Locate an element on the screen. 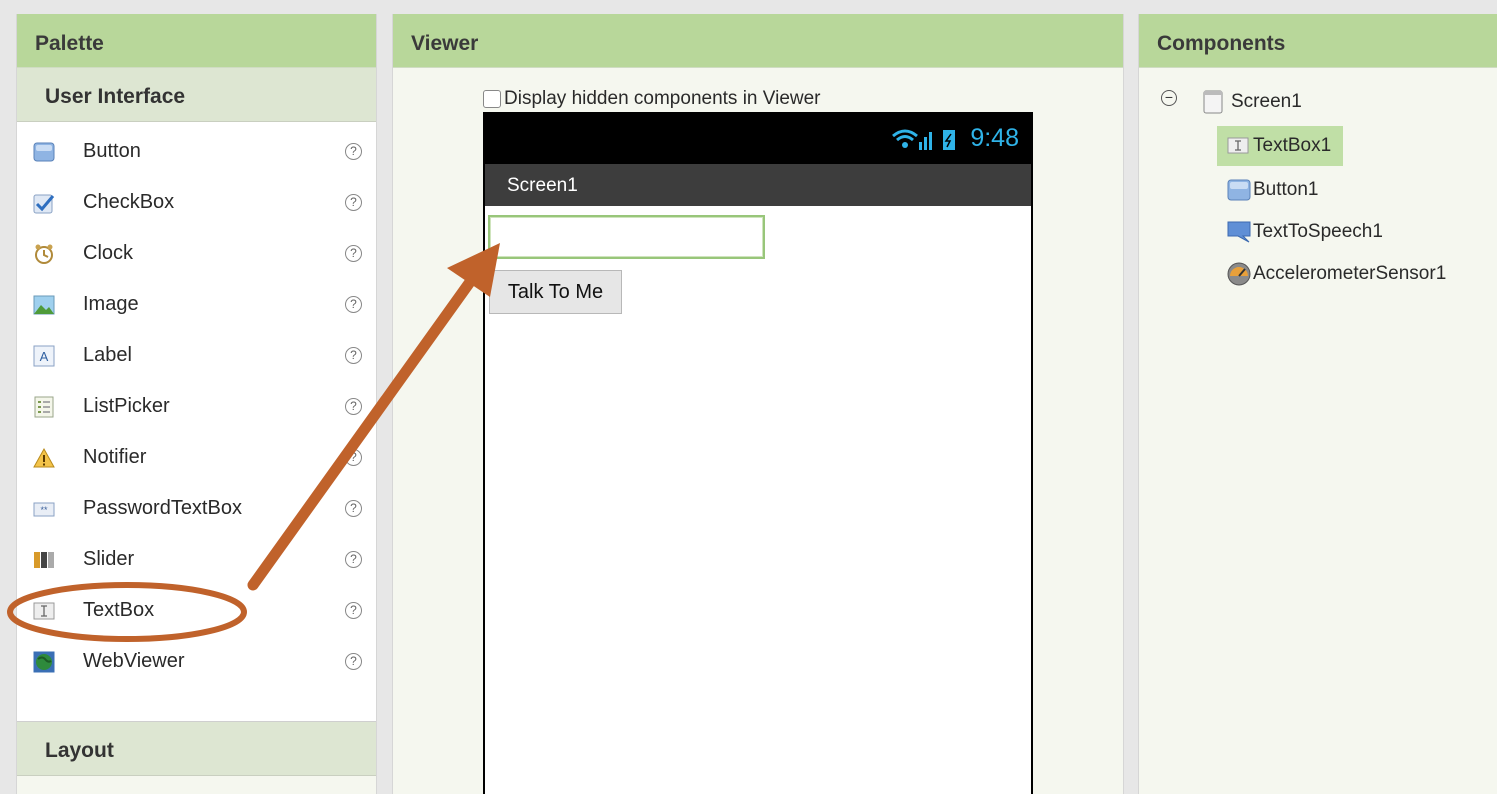 The image size is (1497, 794). tree-item-label: TextToSpeech1 is located at coordinates (1318, 231).